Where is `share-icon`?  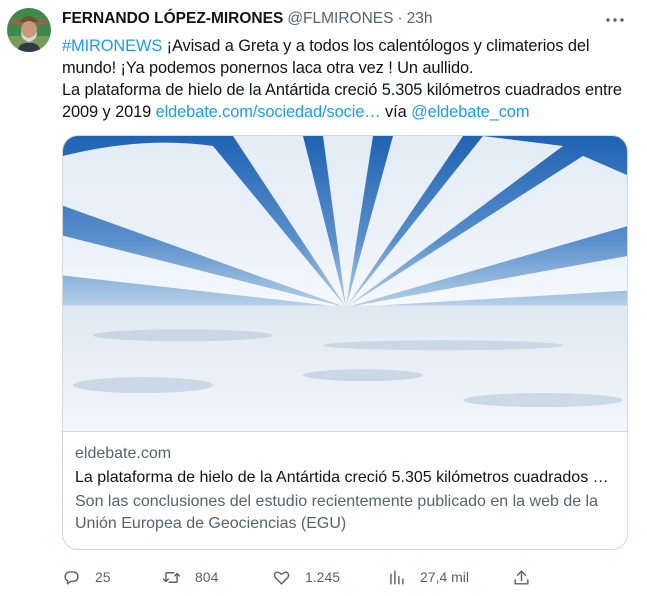 share-icon is located at coordinates (521, 577).